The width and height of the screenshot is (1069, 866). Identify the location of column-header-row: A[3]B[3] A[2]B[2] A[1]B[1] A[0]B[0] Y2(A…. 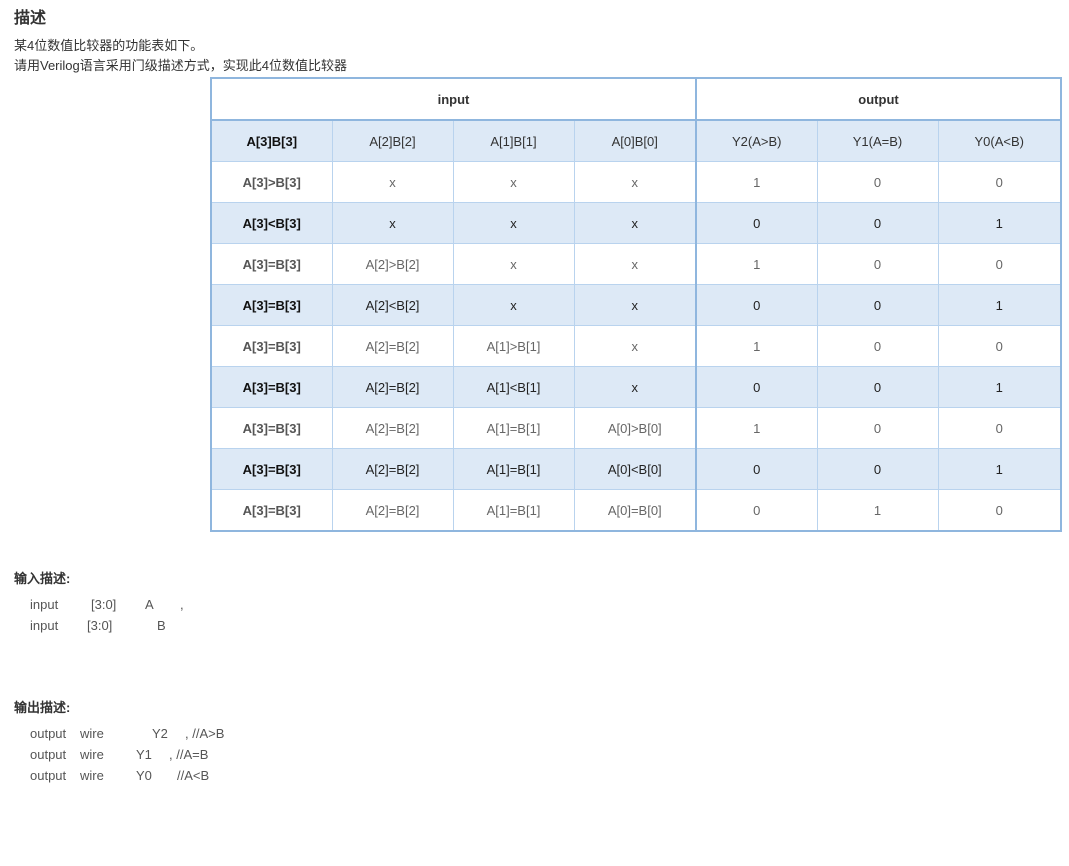
(636, 140).